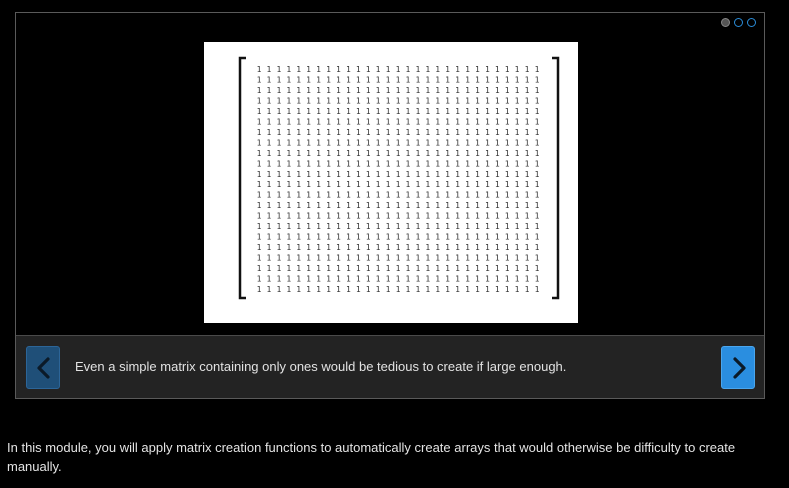  What do you see at coordinates (738, 367) in the screenshot?
I see `next-slide-button` at bounding box center [738, 367].